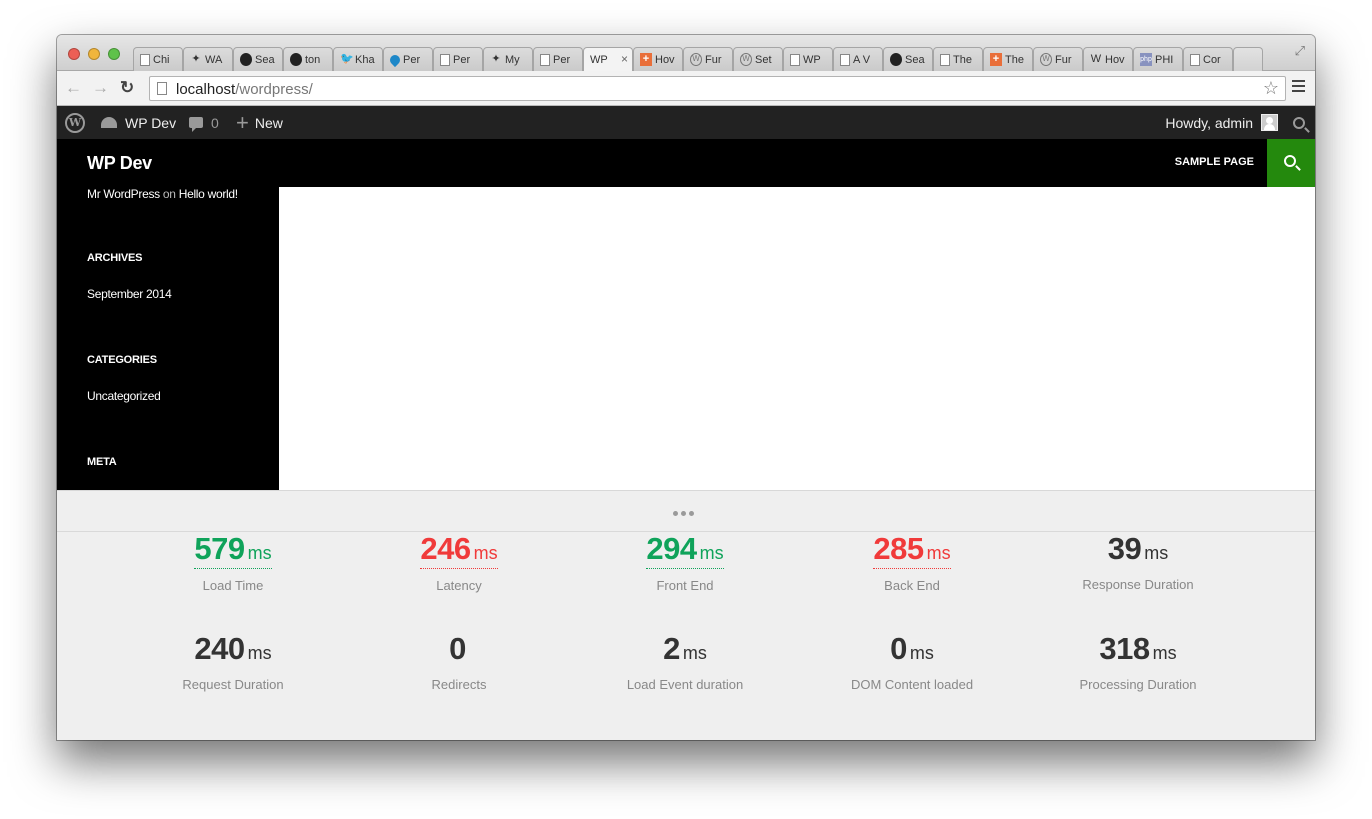 This screenshot has height=819, width=1372. What do you see at coordinates (358, 59) in the screenshot?
I see `browser-tab: 🐦 Kha` at bounding box center [358, 59].